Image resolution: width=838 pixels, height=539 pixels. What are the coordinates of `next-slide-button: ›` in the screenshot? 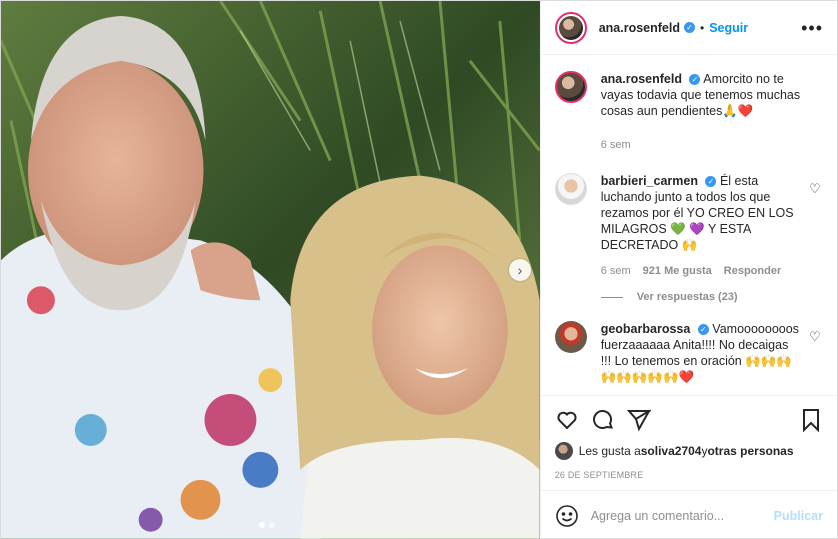 It's located at (520, 270).